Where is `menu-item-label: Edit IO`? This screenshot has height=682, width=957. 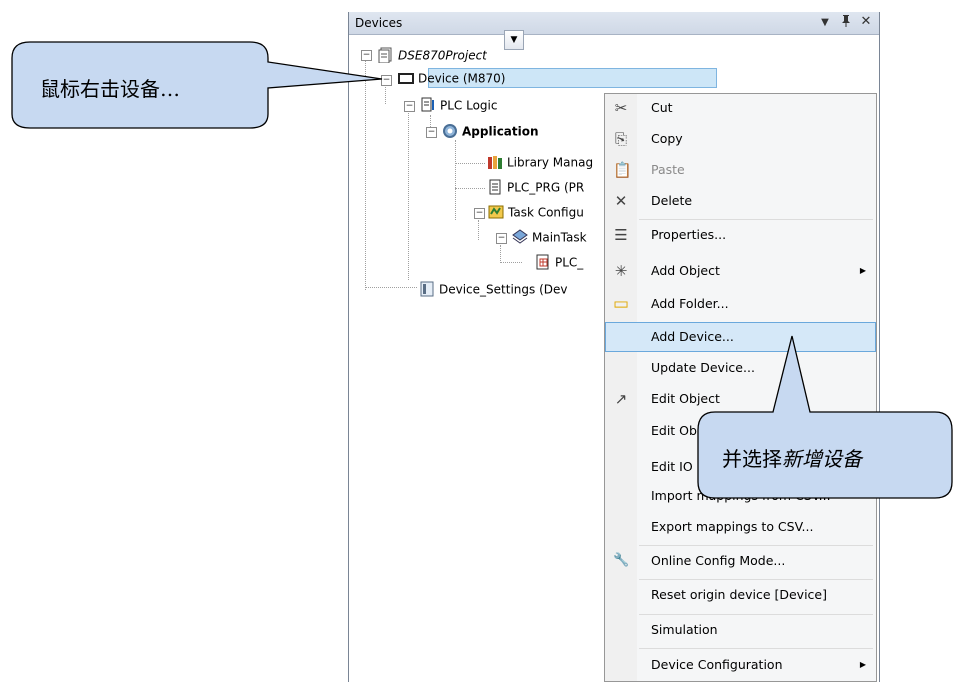 menu-item-label: Edit IO is located at coordinates (672, 466).